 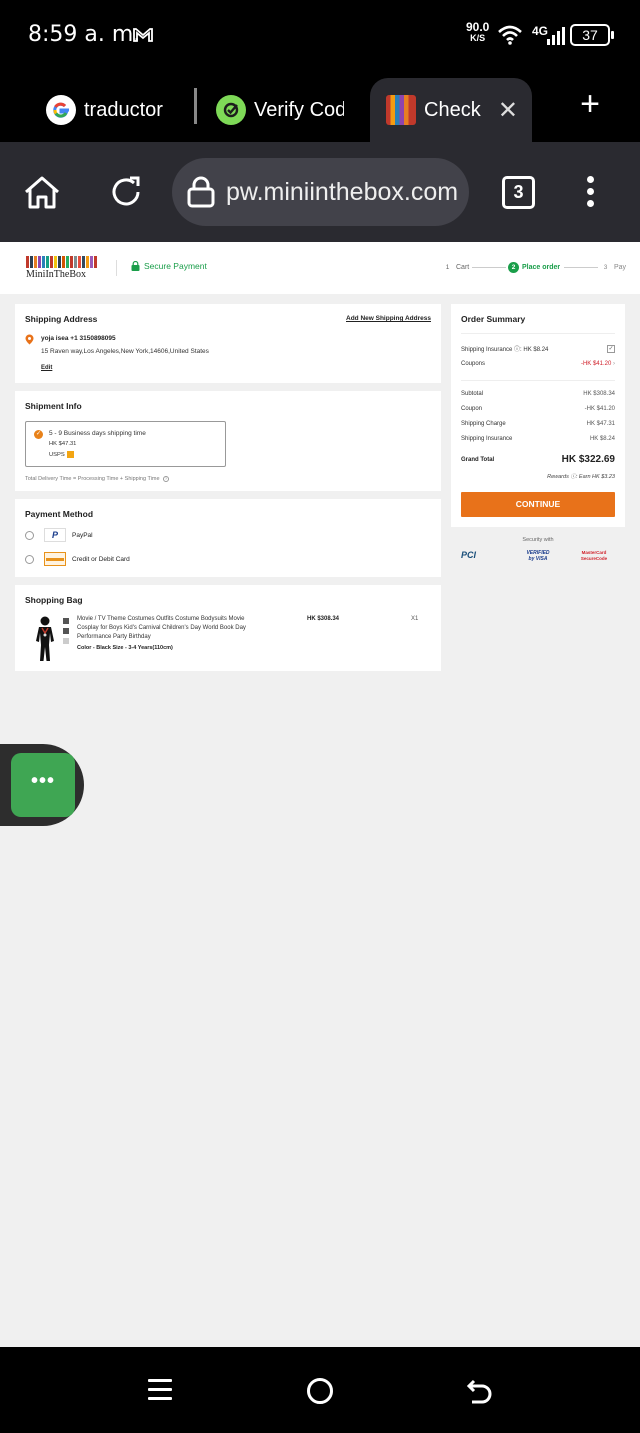 I want to click on header-divider, so click(x=116, y=268).